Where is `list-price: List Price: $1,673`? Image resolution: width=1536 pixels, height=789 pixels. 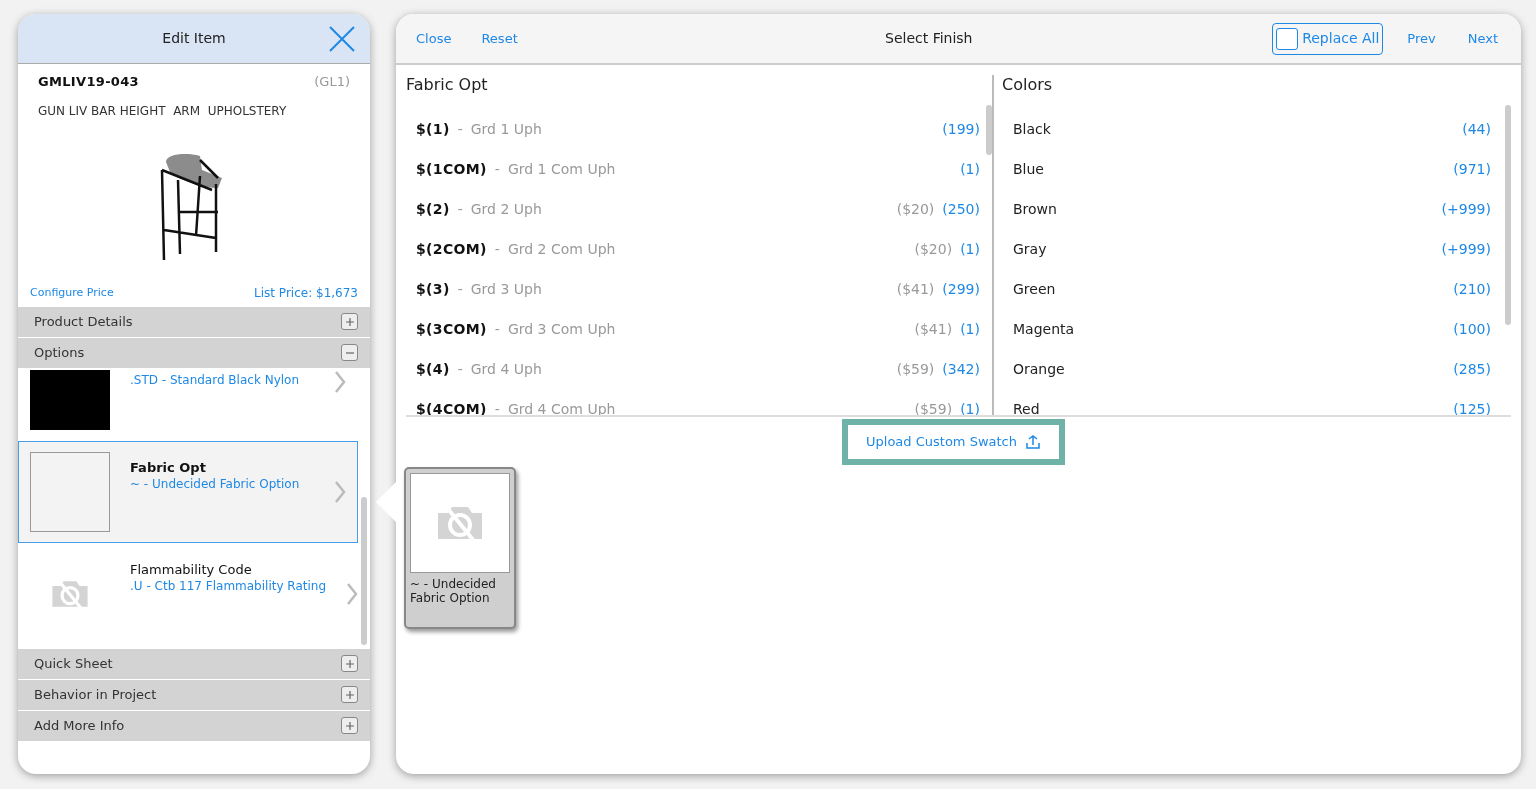
list-price: List Price: $1,673 is located at coordinates (306, 293).